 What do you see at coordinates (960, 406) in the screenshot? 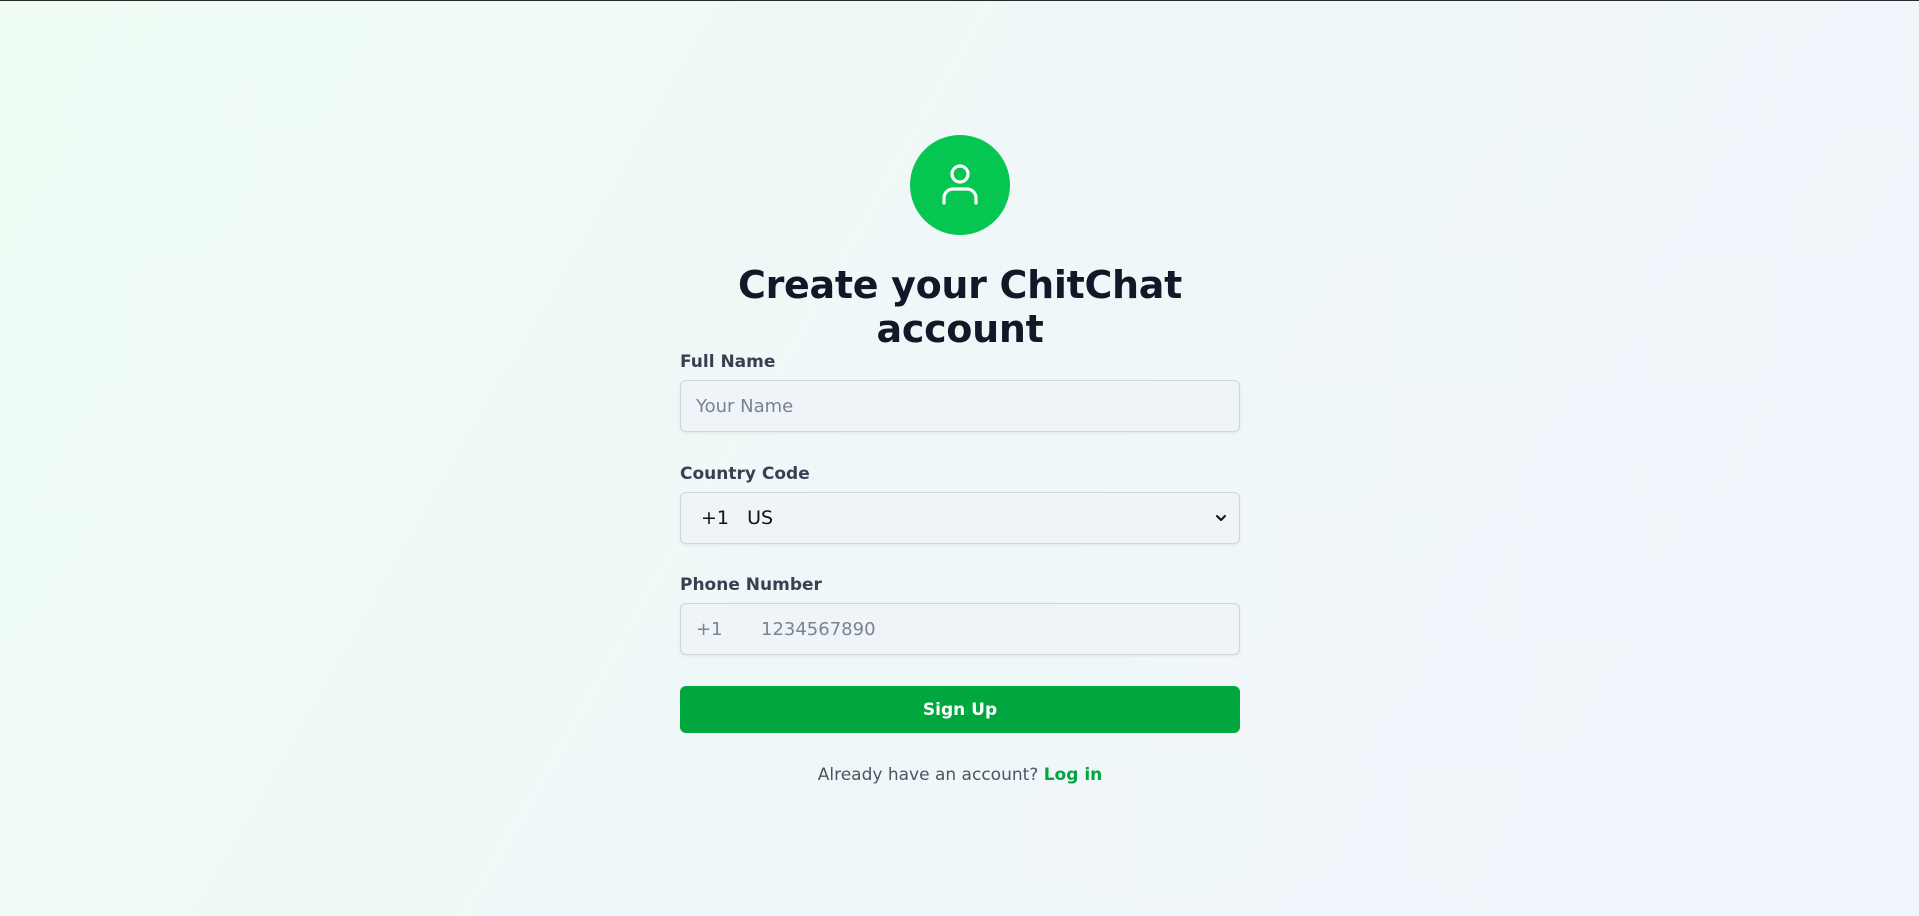
I see `full-name-input` at bounding box center [960, 406].